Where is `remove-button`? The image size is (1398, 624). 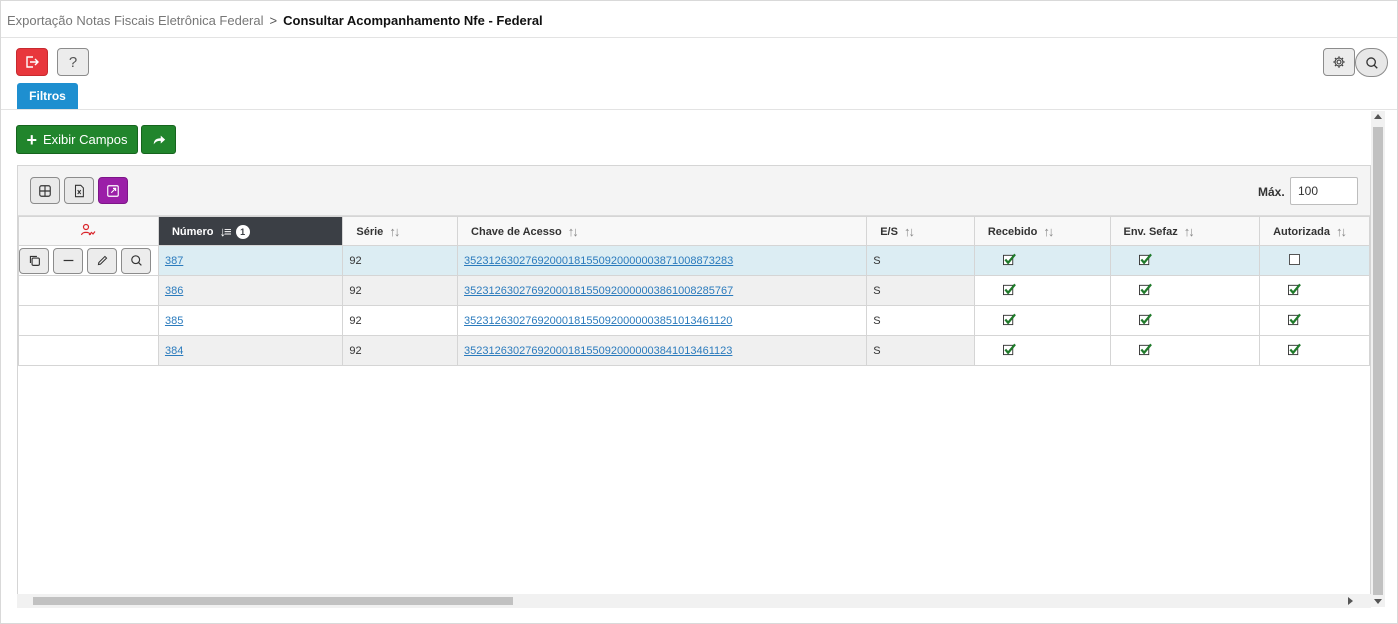
remove-button is located at coordinates (68, 260).